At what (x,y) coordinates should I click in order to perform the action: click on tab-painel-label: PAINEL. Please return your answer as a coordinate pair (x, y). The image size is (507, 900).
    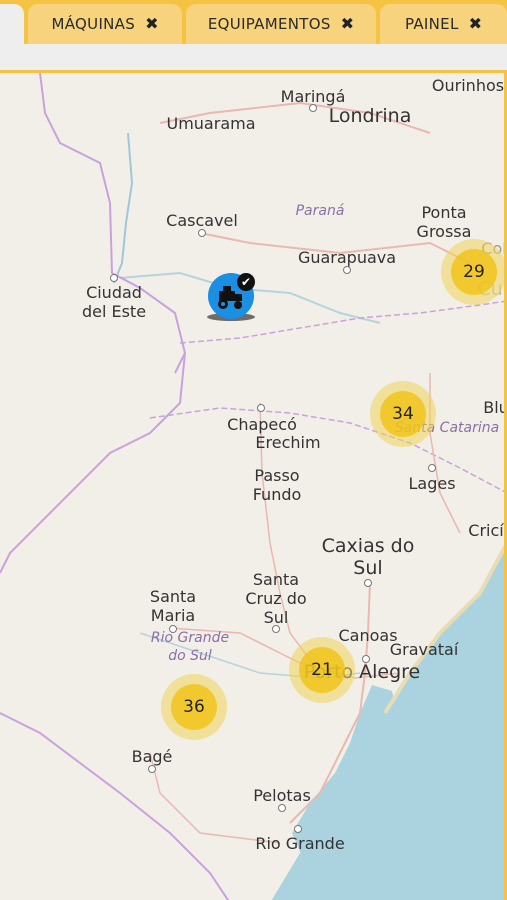
    Looking at the image, I should click on (431, 24).